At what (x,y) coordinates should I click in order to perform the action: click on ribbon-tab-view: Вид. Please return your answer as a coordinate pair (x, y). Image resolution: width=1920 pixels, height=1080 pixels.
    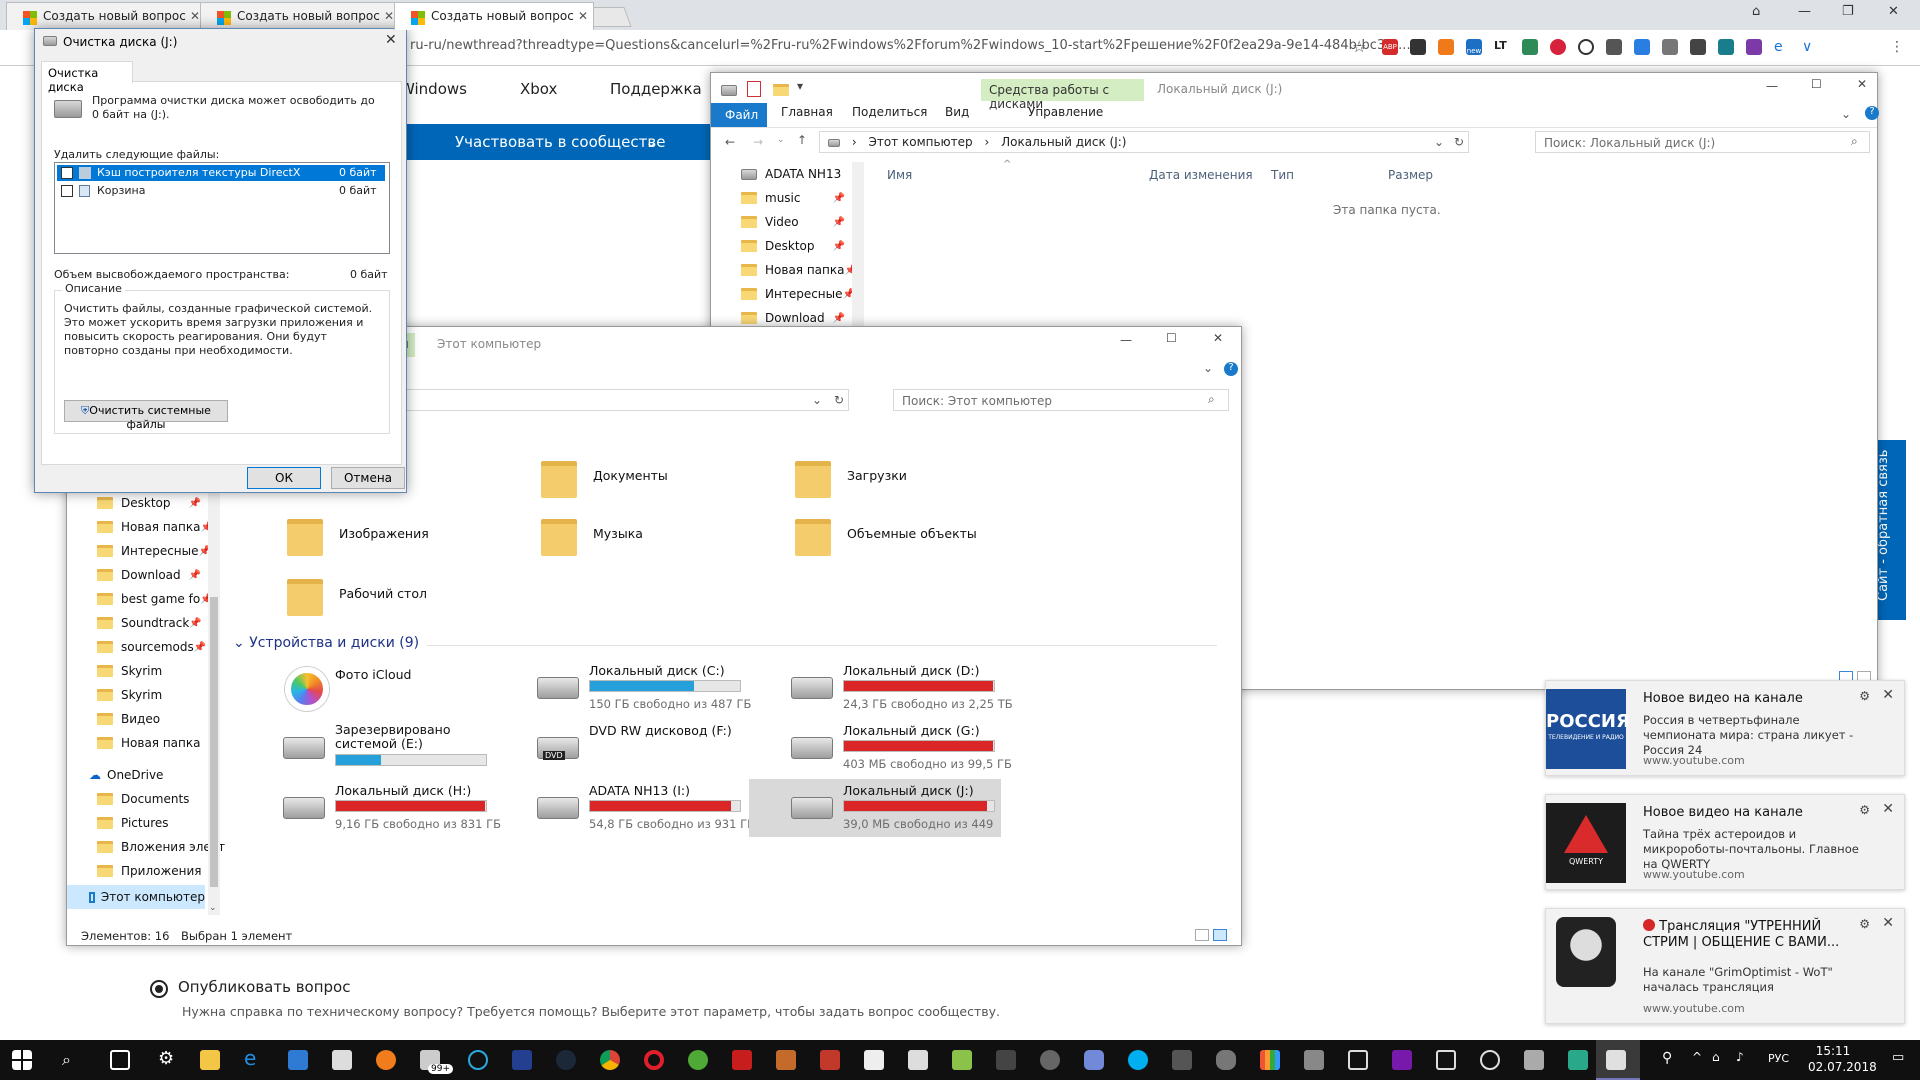
    Looking at the image, I should click on (957, 112).